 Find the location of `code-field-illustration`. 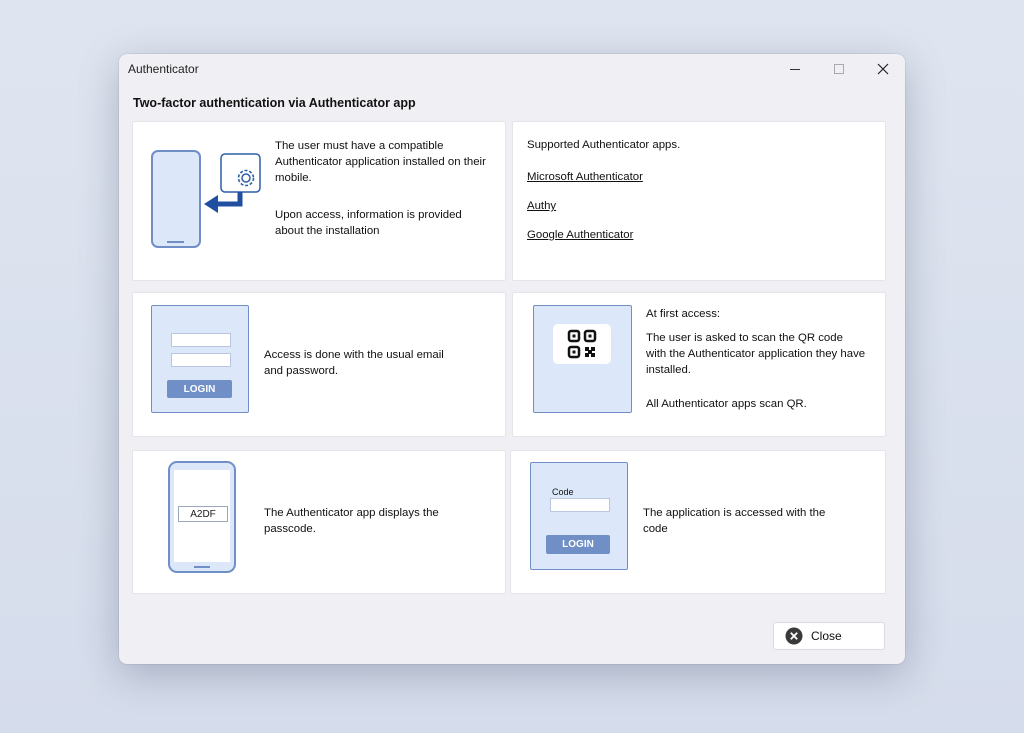

code-field-illustration is located at coordinates (580, 505).